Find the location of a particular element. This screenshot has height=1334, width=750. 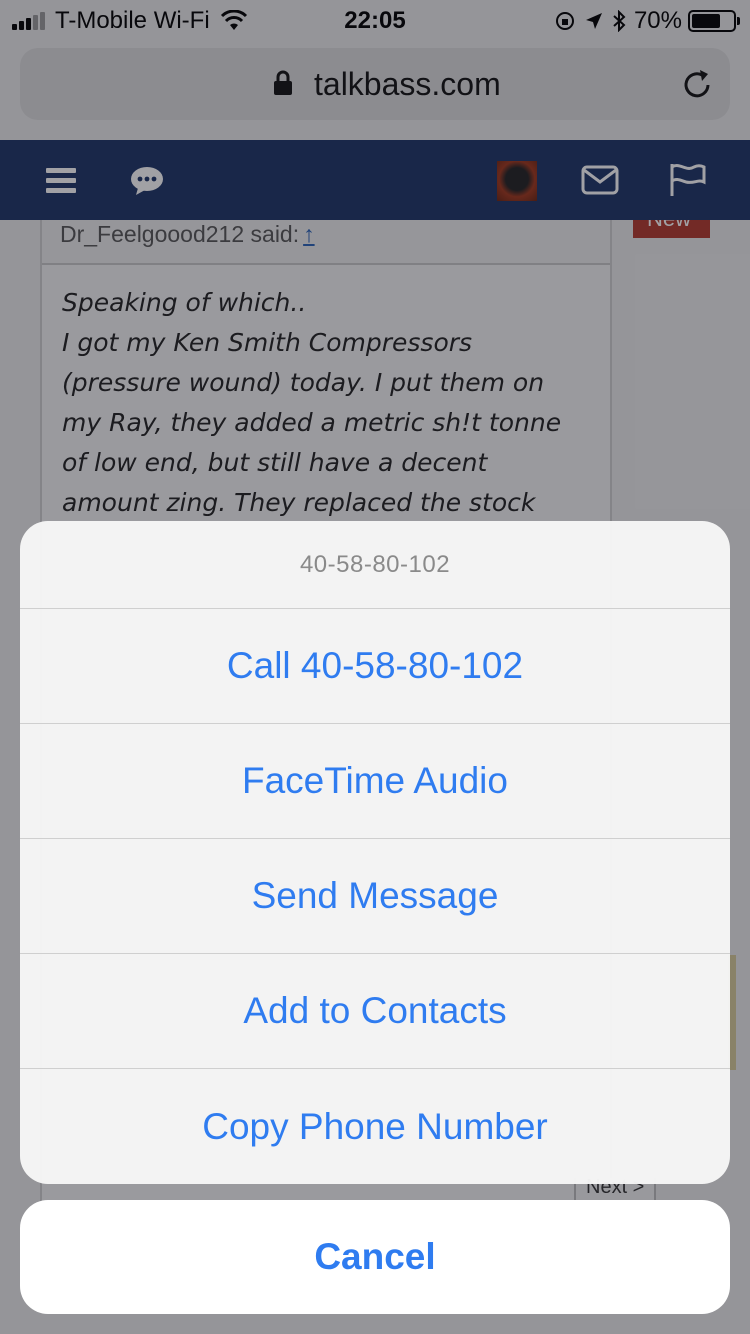

copy-phone-number-button: Copy Phone Number is located at coordinates (375, 1126).